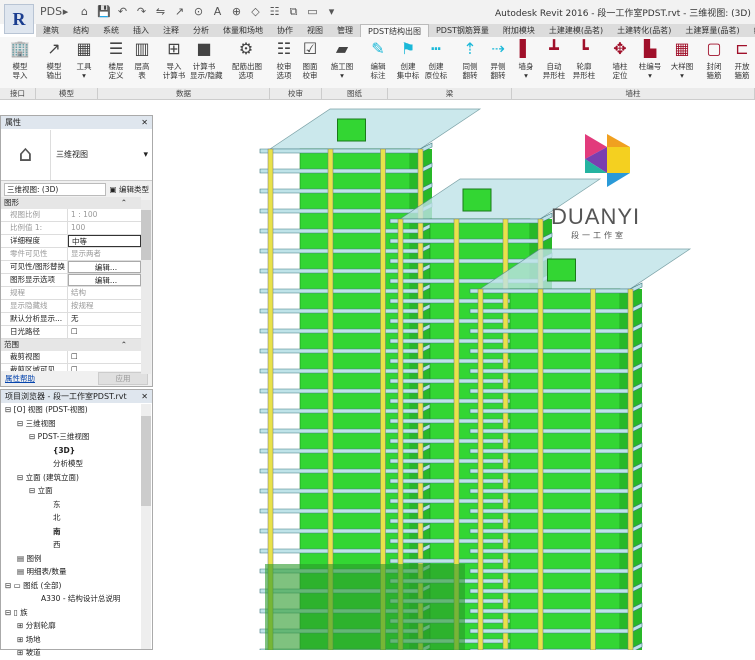 This screenshot has height=660, width=755. Describe the element at coordinates (76, 155) in the screenshot. I see `type-selector: ⌂ 三维视图 ▾` at that location.